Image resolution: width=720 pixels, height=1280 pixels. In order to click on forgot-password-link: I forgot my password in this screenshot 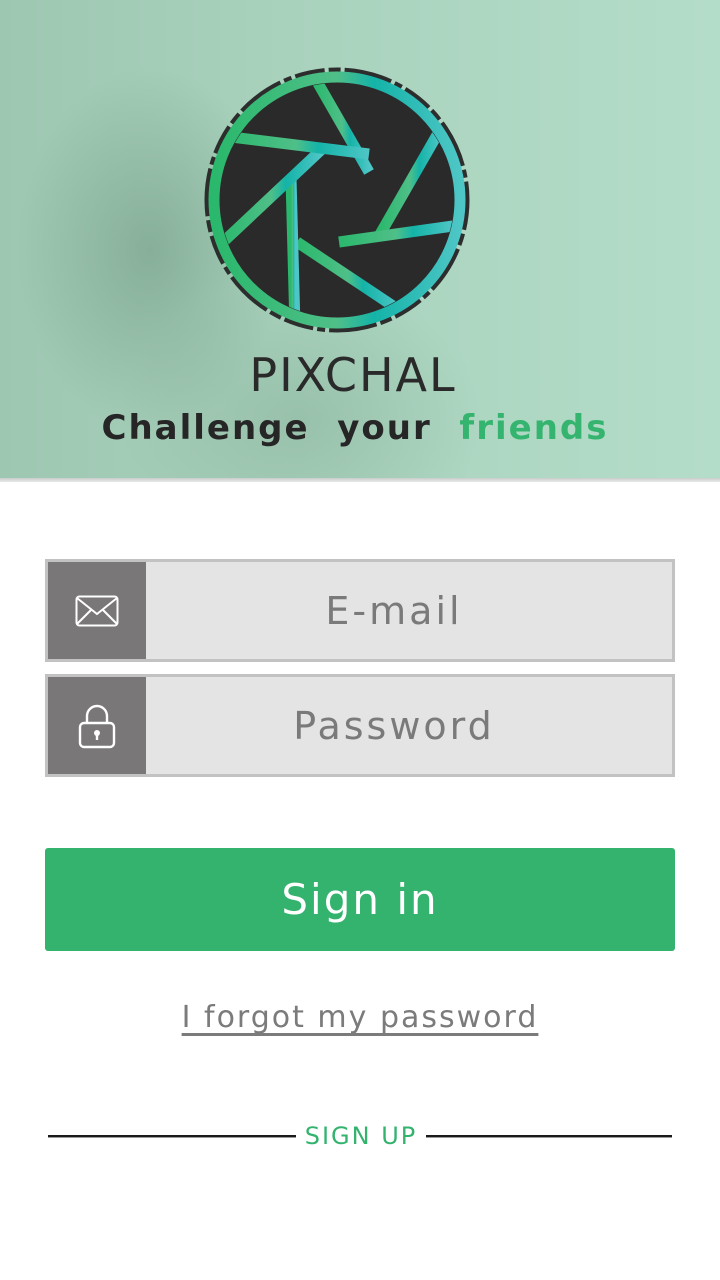, I will do `click(360, 1017)`.